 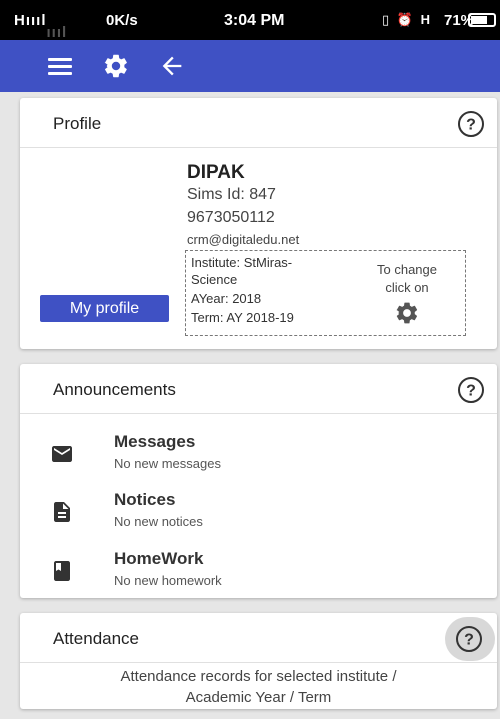 I want to click on announcement-subtitle: No new notices, so click(x=158, y=521).